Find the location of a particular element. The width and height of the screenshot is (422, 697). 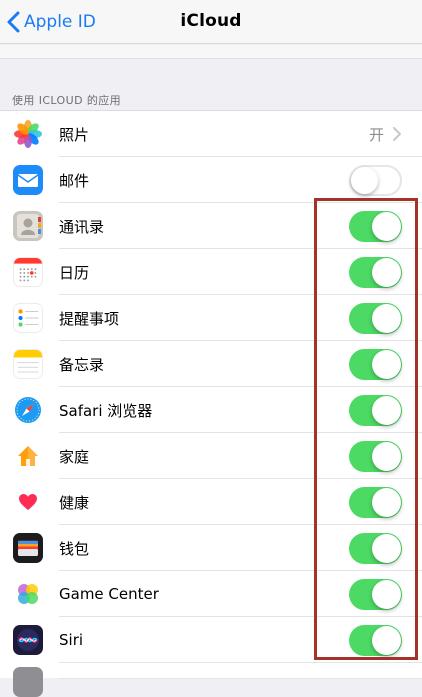

row-label: 钱包 is located at coordinates (74, 548).